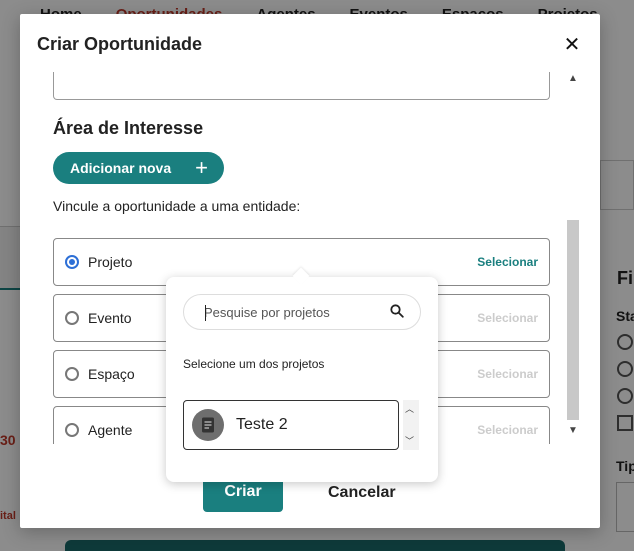 The width and height of the screenshot is (634, 551). What do you see at coordinates (262, 424) in the screenshot?
I see `project-item-name: Teste 2` at bounding box center [262, 424].